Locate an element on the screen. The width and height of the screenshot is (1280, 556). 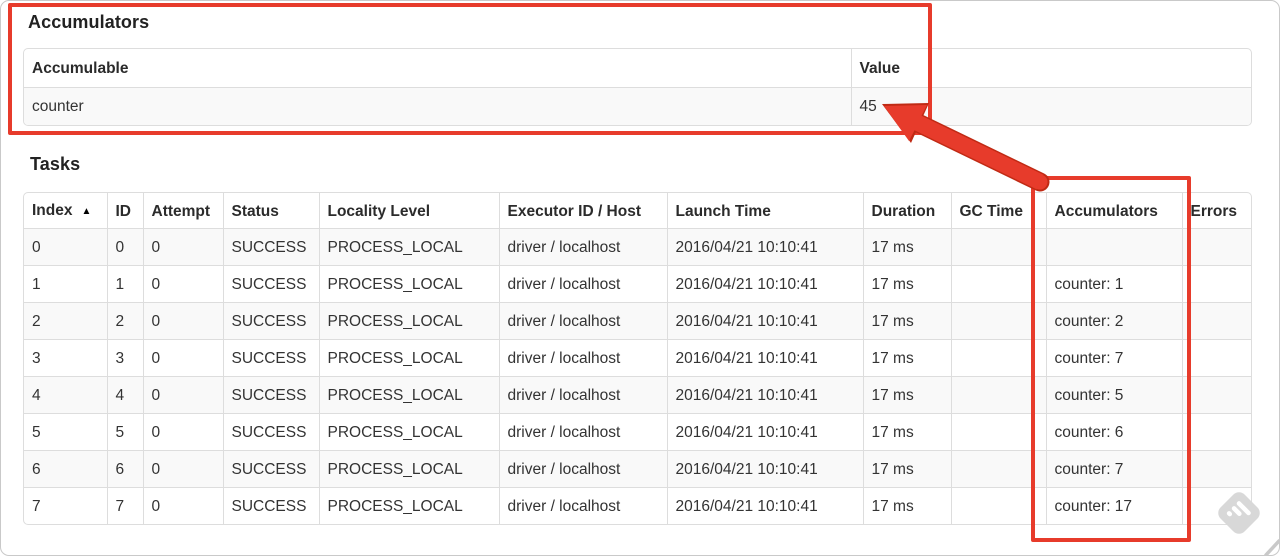
column-header-label: GC Time is located at coordinates (991, 211).